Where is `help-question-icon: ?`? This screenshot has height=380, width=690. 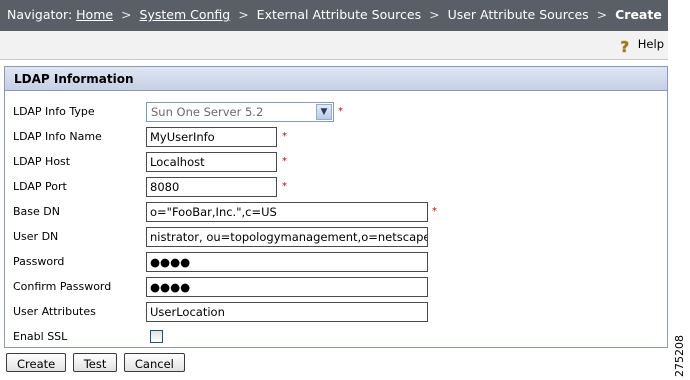 help-question-icon: ? is located at coordinates (625, 47).